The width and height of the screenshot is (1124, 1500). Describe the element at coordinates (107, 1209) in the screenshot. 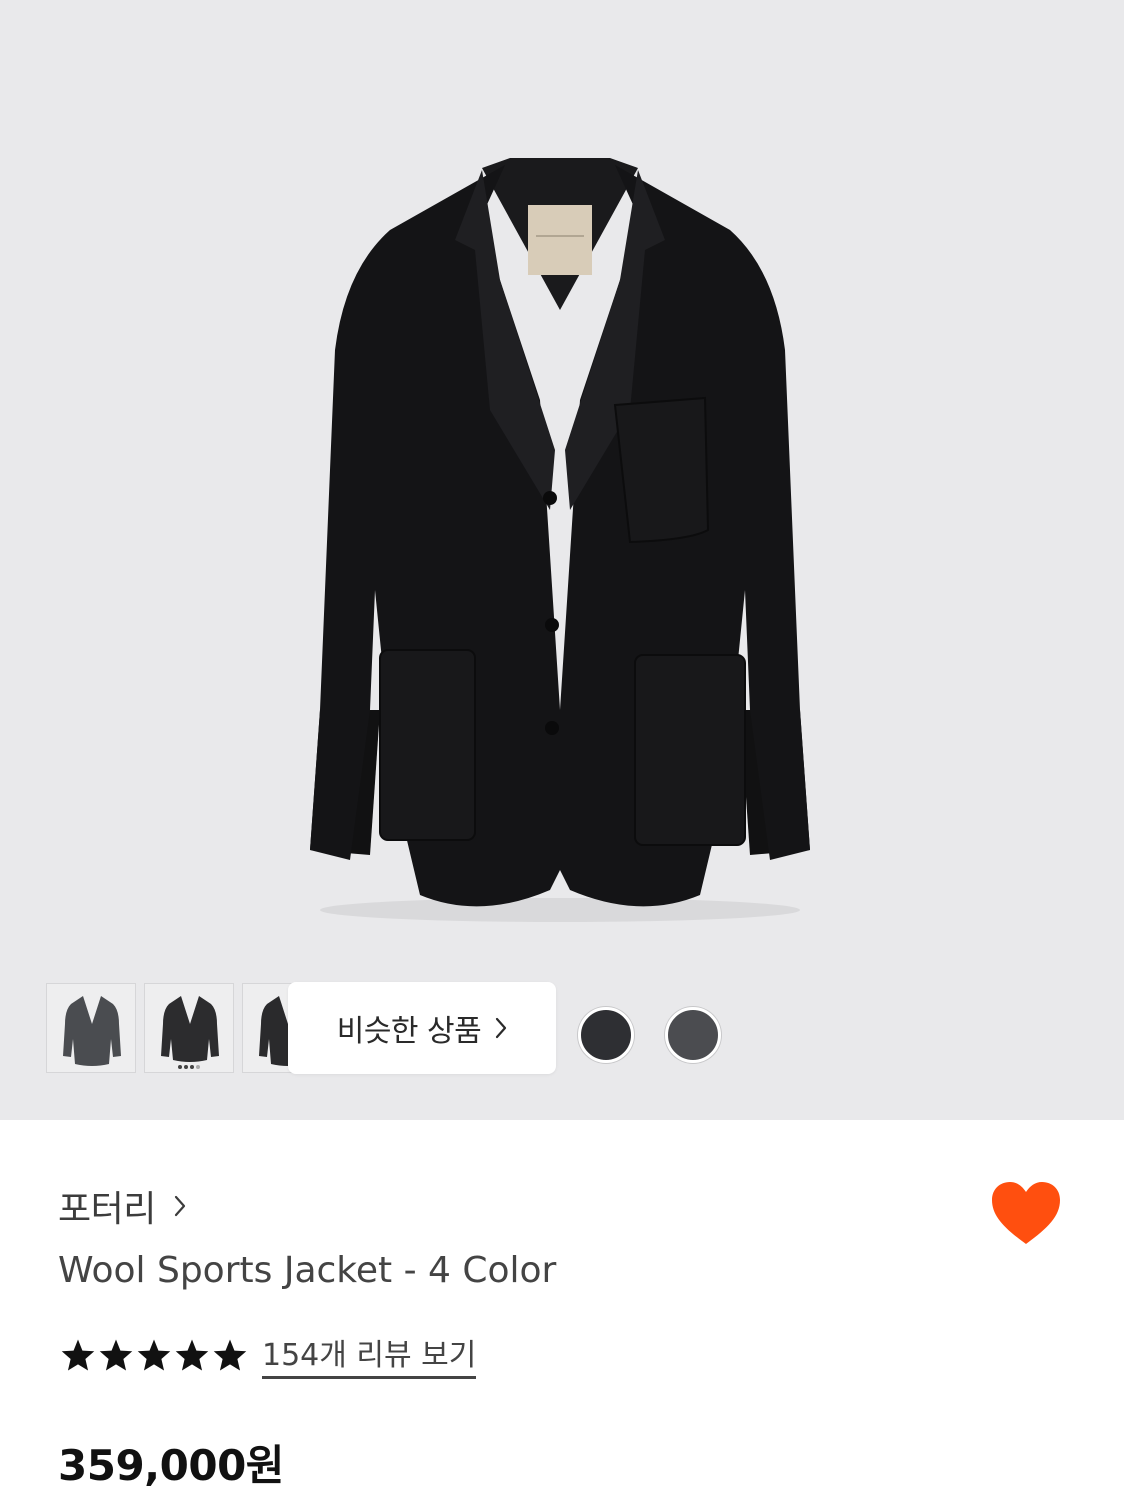

I see `brand-name: 포터리` at that location.